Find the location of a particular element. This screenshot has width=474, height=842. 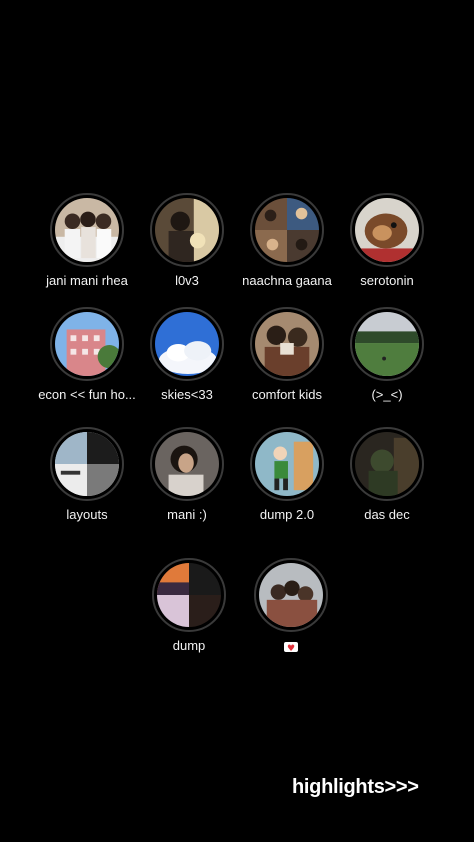

highlight-serotonin: serotonin is located at coordinates (387, 241).